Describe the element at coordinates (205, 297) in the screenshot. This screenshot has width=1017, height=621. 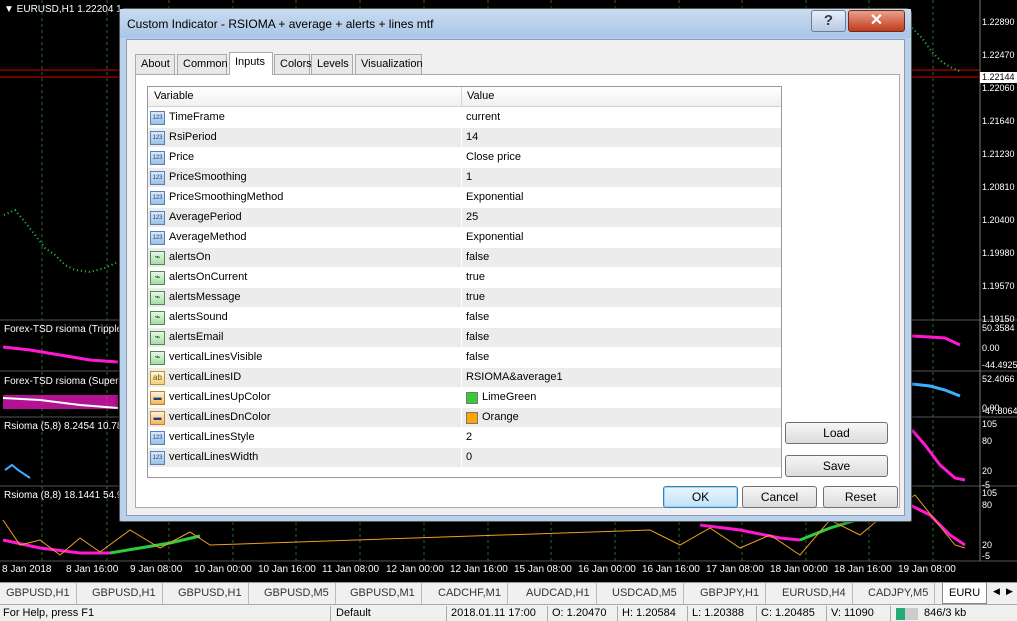
I see `row-variable: alertsMessage` at that location.